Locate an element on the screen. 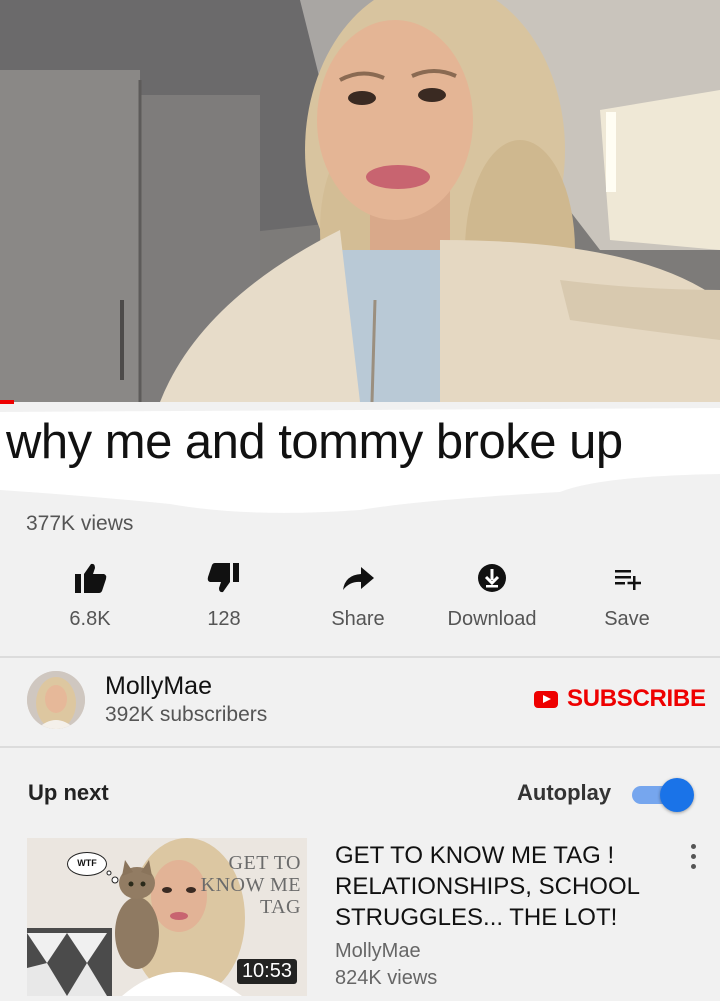 The height and width of the screenshot is (1001, 720). subscriber-count: 392K subscribers is located at coordinates (186, 714).